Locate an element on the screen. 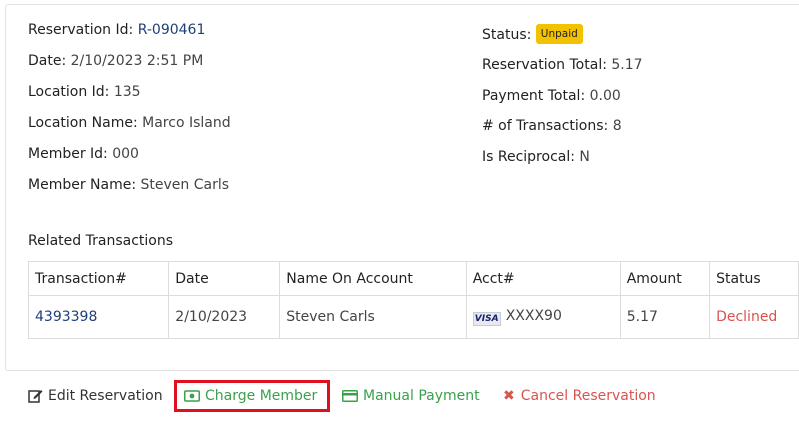 The height and width of the screenshot is (429, 799). name-on-account: Steven Carls is located at coordinates (373, 317).